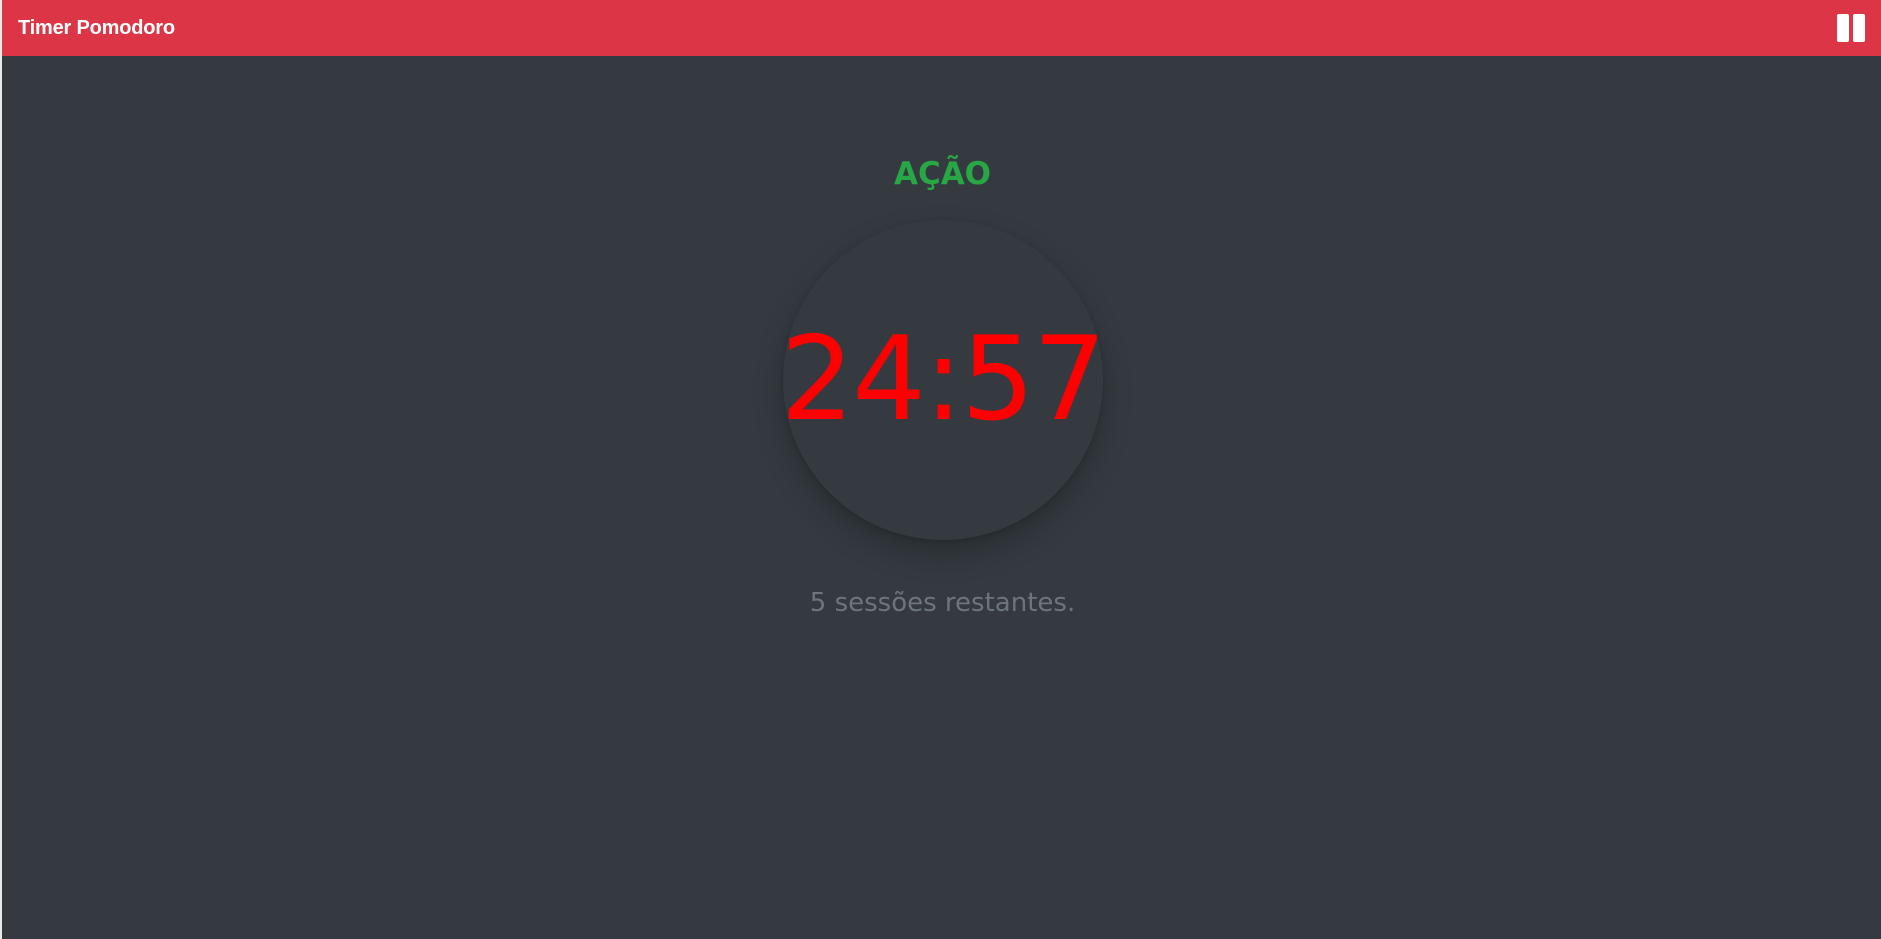 The image size is (1881, 939). I want to click on app-title: Timer Pomodoro, so click(96, 28).